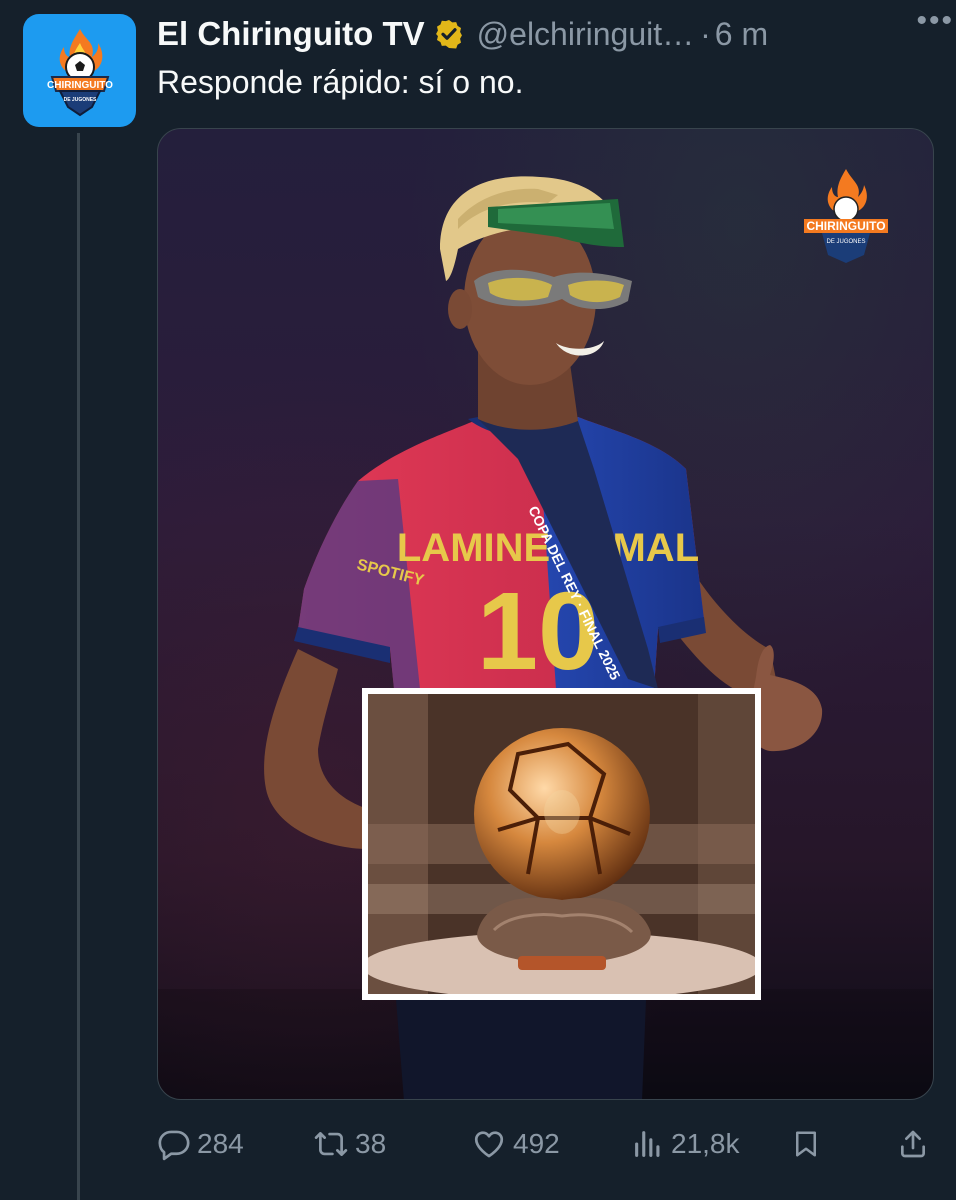 Image resolution: width=956 pixels, height=1200 pixels. What do you see at coordinates (371, 1143) in the screenshot?
I see `repost-count: 38` at bounding box center [371, 1143].